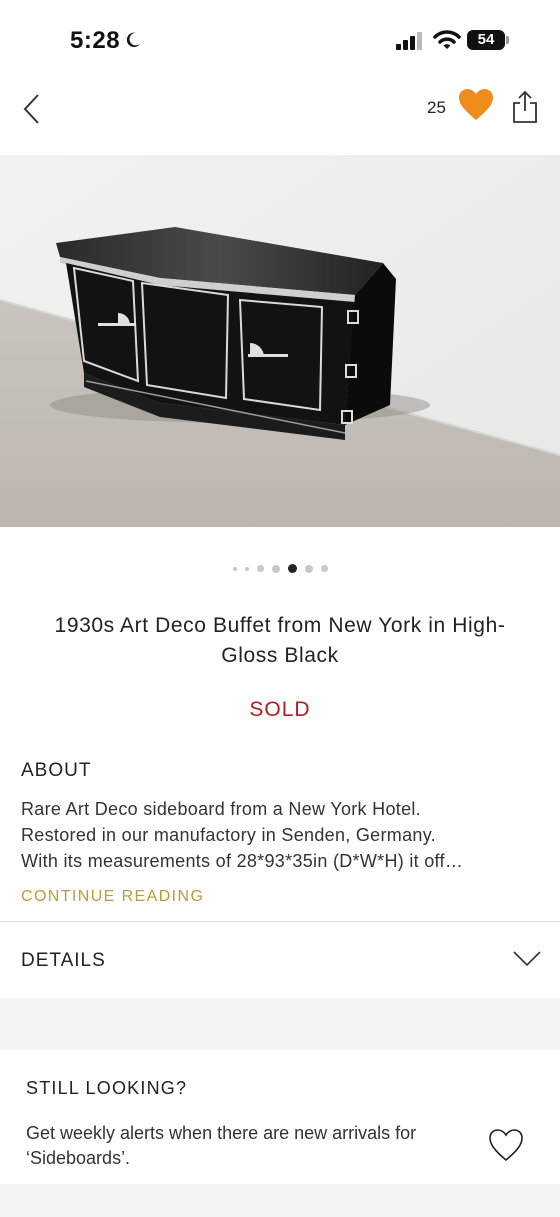 The image size is (560, 1217). What do you see at coordinates (525, 107) in the screenshot?
I see `share-icon` at bounding box center [525, 107].